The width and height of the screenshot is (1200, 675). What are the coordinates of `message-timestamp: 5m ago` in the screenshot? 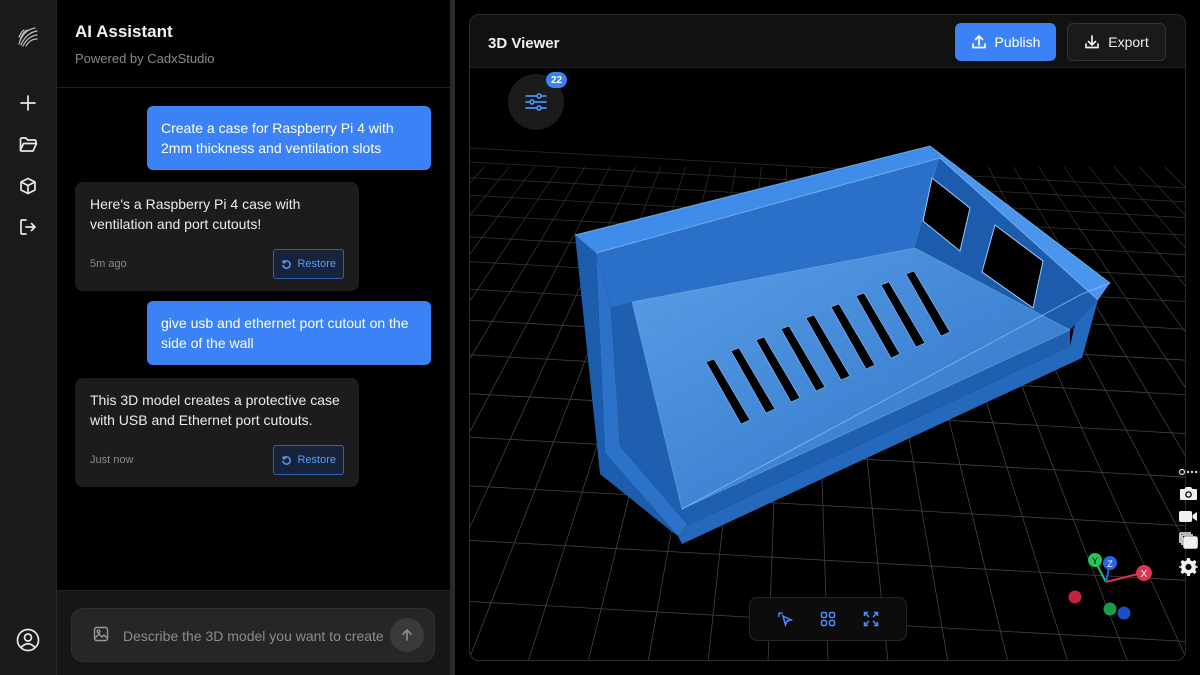 It's located at (108, 264).